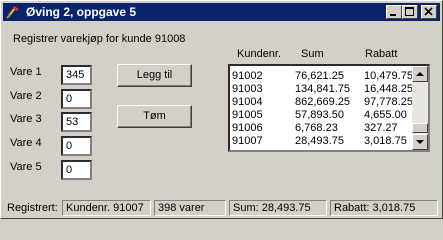 This screenshot has height=240, width=443. What do you see at coordinates (319, 141) in the screenshot?
I see `sum-cell: 28,493.75` at bounding box center [319, 141].